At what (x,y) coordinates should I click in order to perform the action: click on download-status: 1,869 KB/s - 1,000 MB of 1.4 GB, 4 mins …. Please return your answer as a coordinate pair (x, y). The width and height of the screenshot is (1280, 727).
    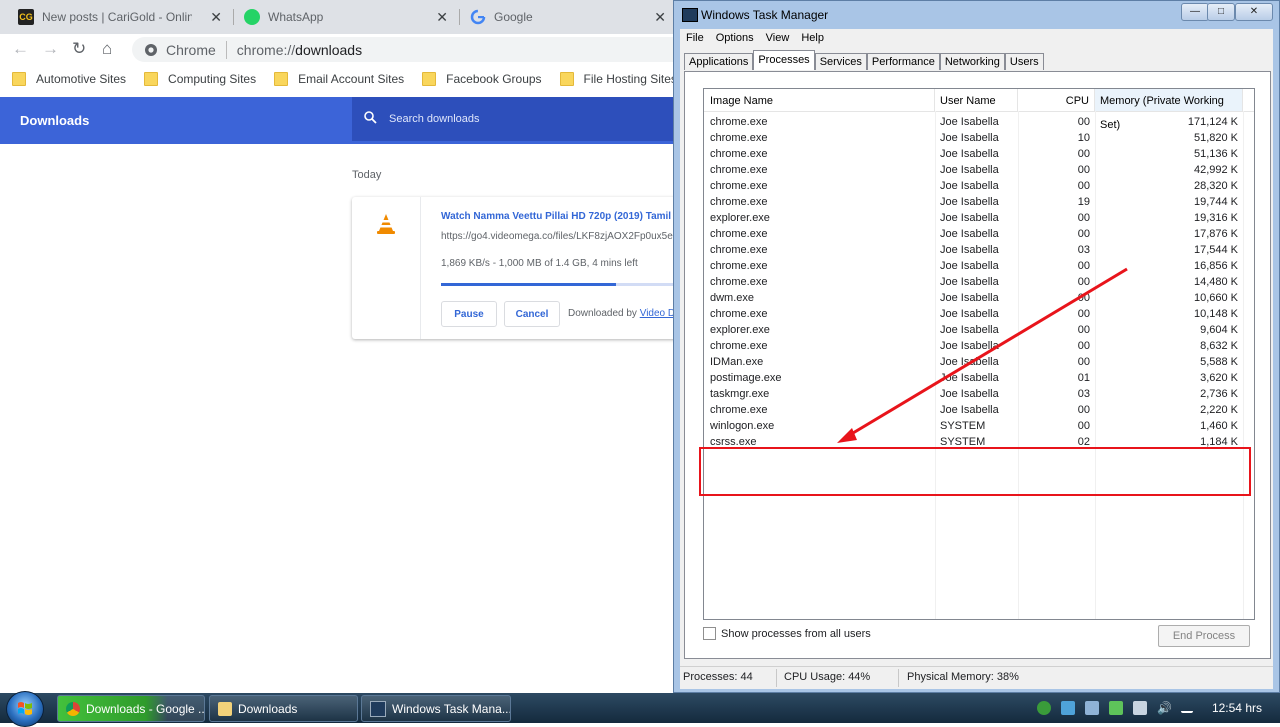
    Looking at the image, I should click on (539, 263).